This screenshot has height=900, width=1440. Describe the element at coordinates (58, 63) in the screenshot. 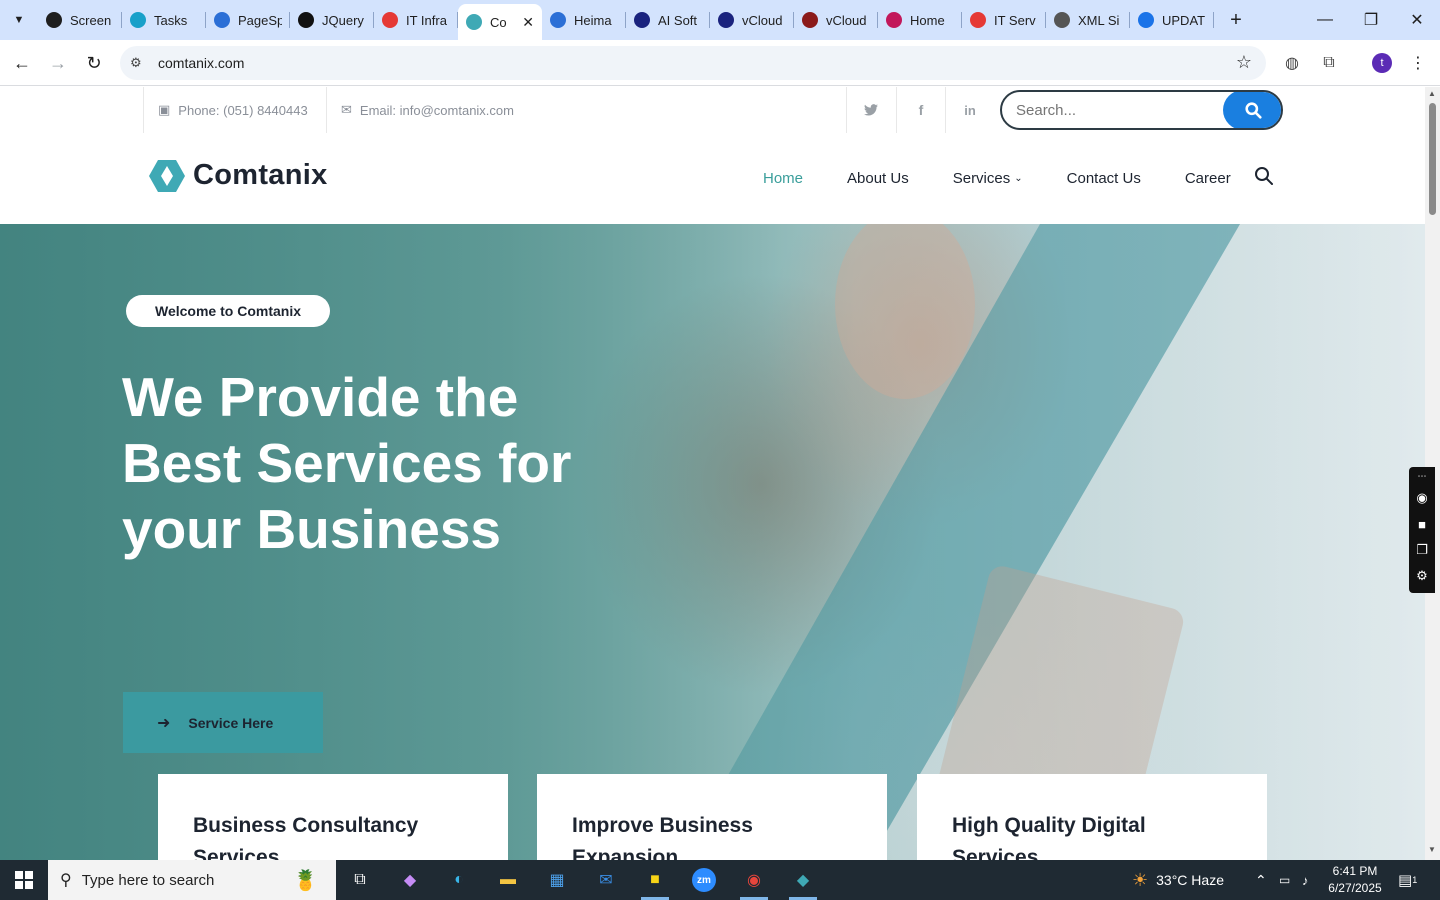

I see `forward-arrow-icon: →` at that location.